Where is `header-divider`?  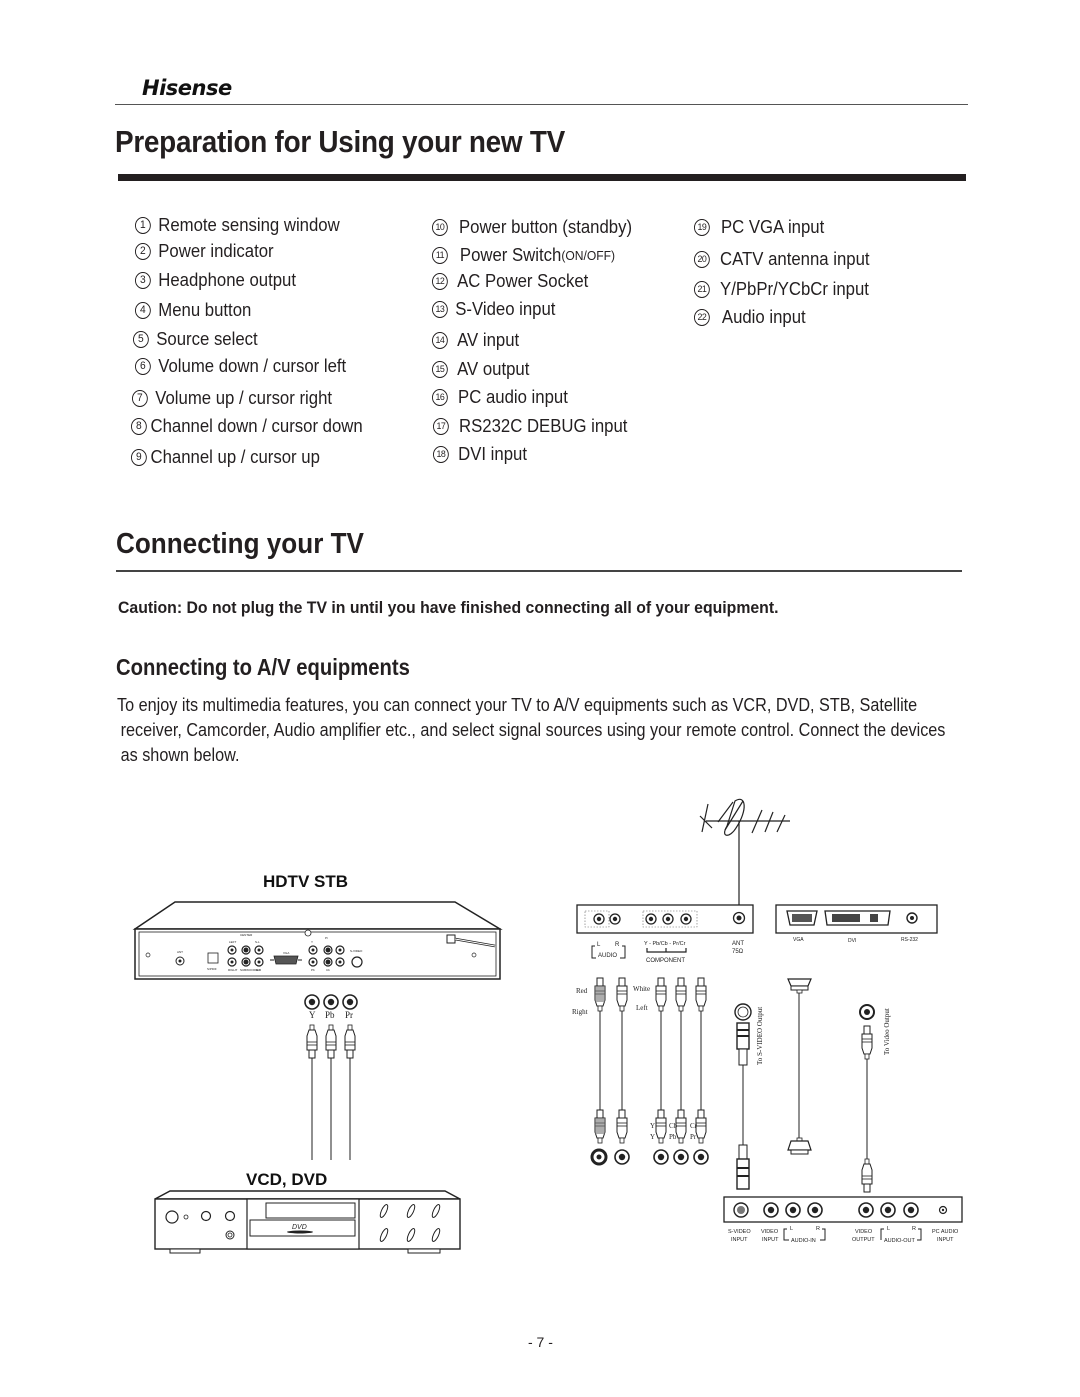 header-divider is located at coordinates (541, 104).